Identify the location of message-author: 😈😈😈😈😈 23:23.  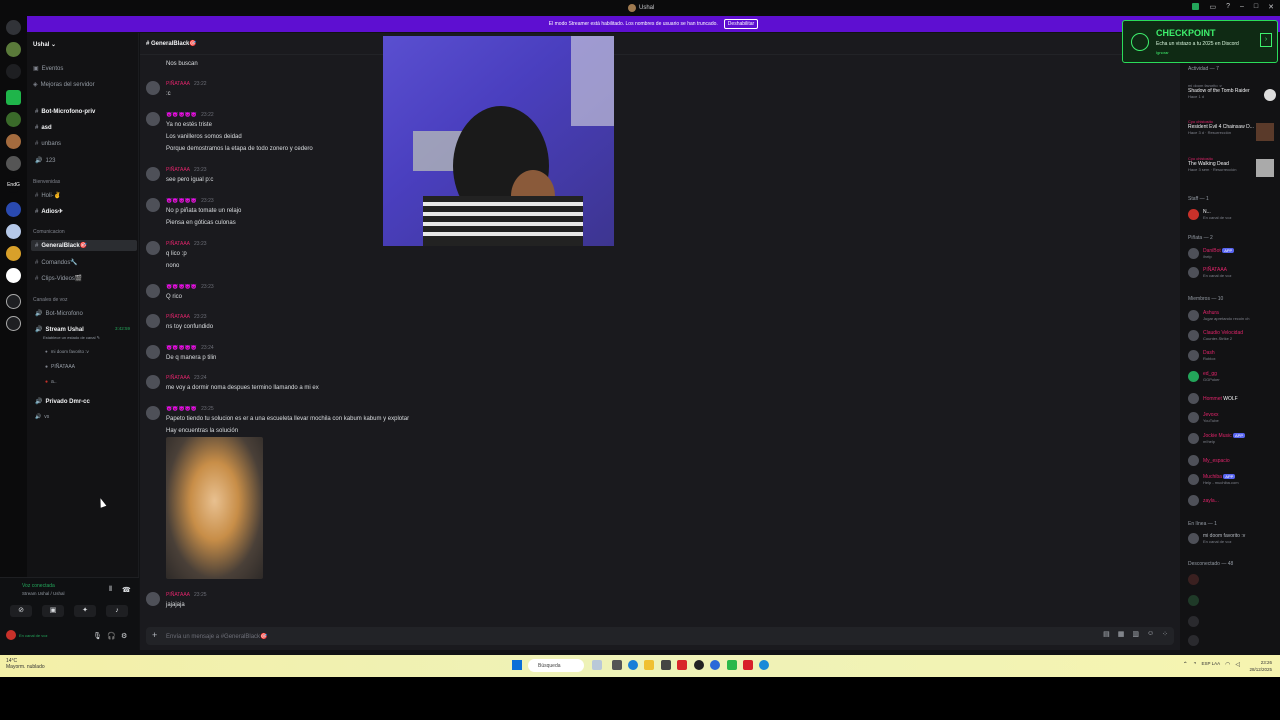
(190, 201).